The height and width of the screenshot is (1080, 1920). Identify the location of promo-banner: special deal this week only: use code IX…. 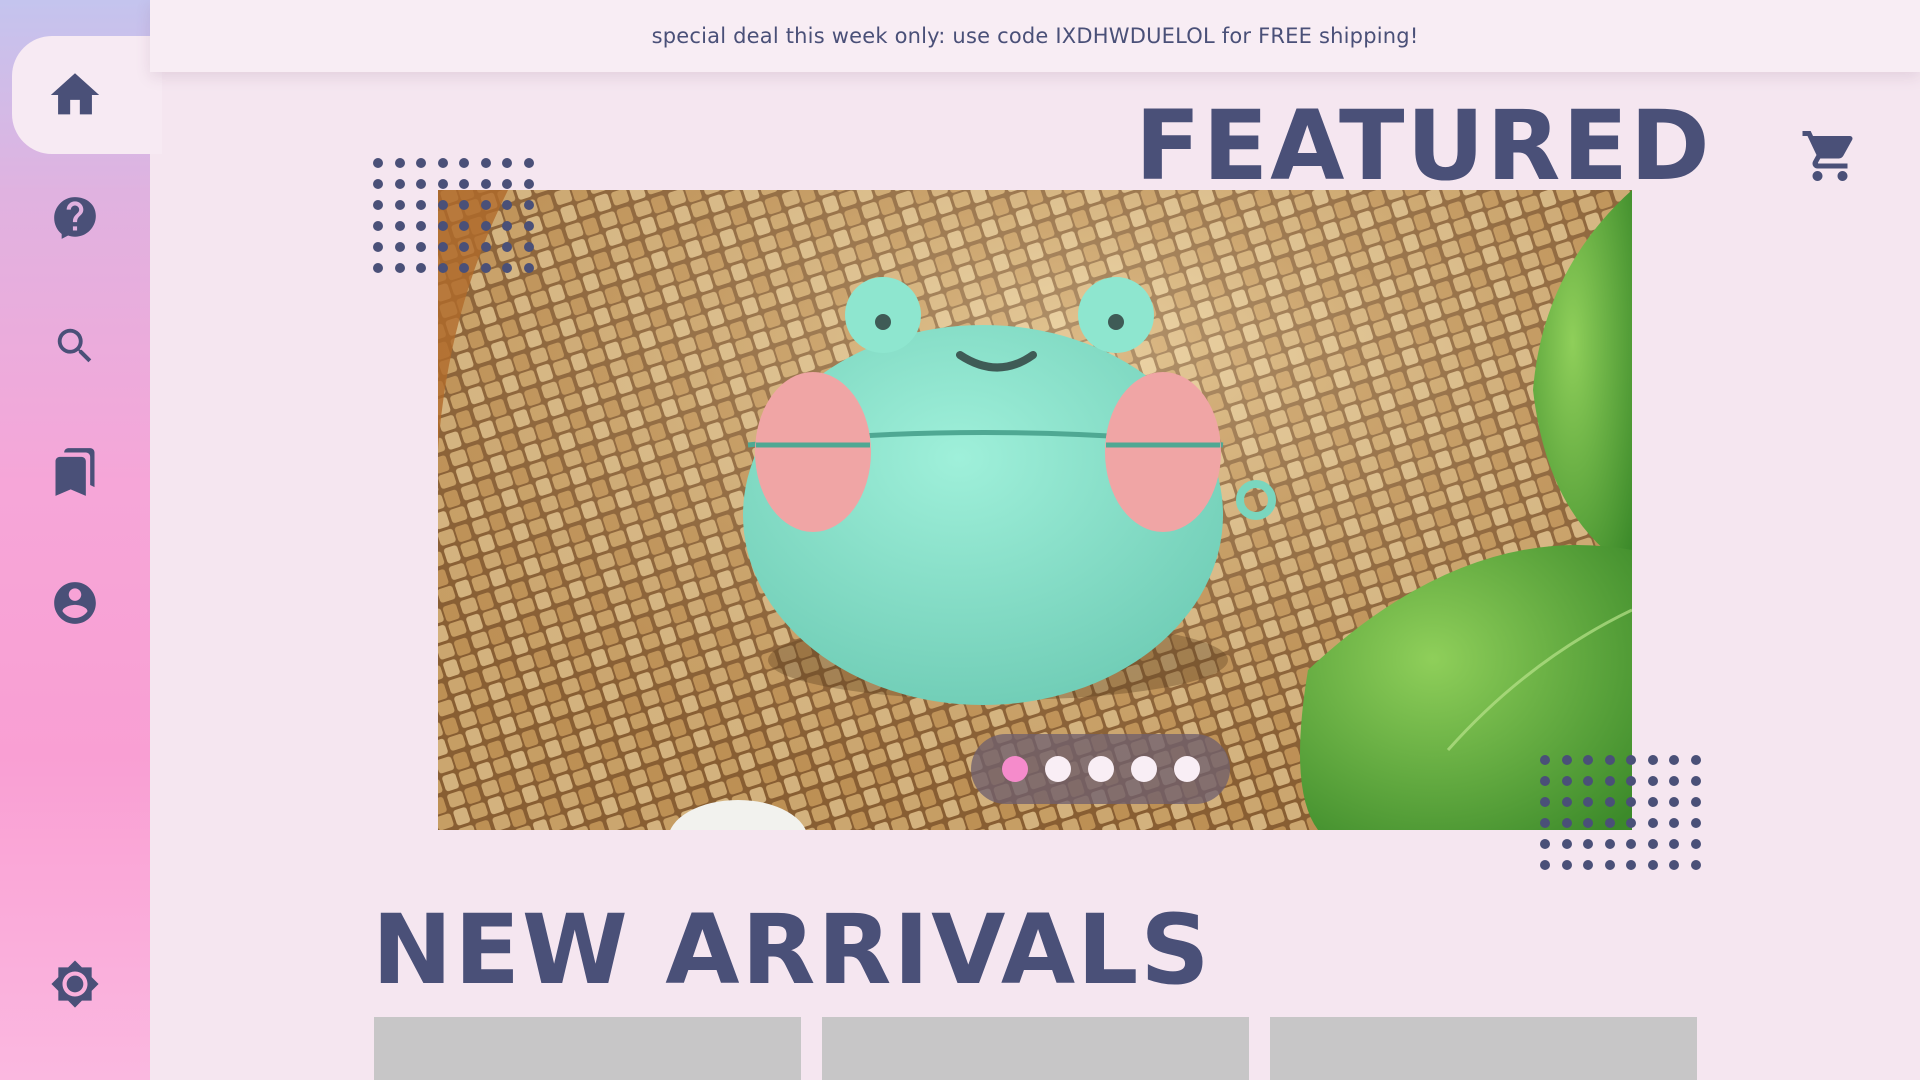
(1035, 36).